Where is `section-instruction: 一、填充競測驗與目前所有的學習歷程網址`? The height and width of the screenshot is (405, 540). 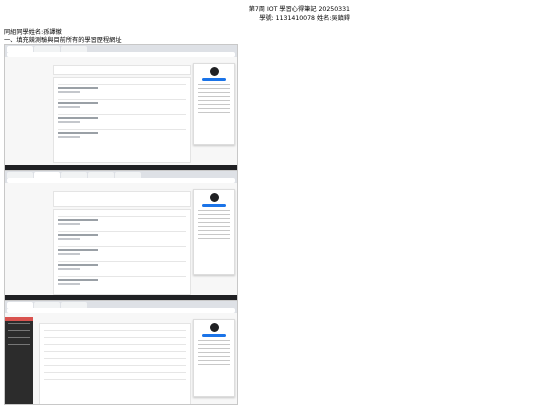
section-instruction: 一、填充競測驗與目前所有的學習歷程網址 is located at coordinates (63, 40).